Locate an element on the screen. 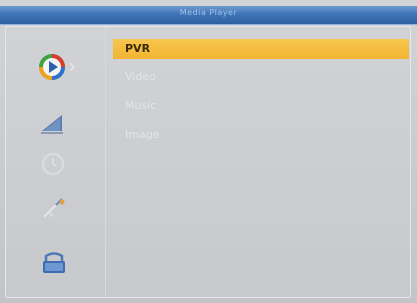 The width and height of the screenshot is (417, 303). menu-item-pvr: PVR is located at coordinates (261, 49).